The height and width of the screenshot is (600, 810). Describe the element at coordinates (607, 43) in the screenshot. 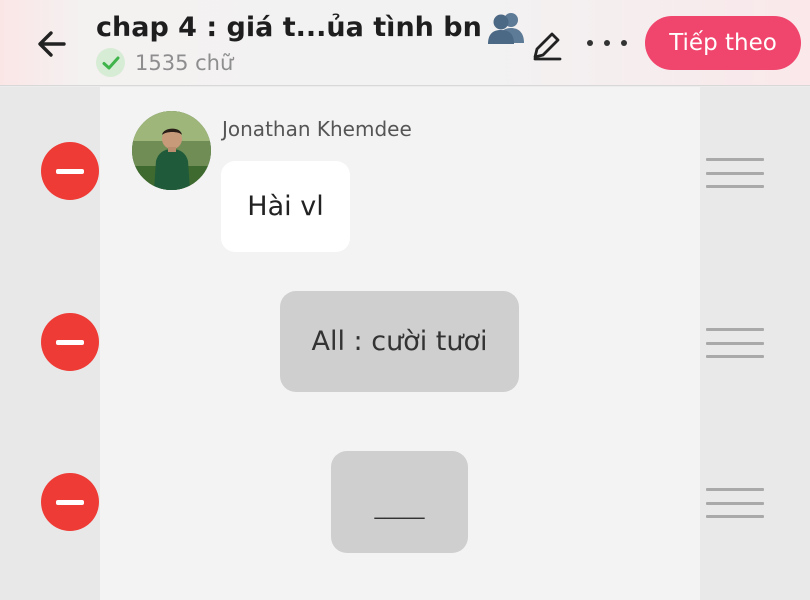

I see `more-options-button` at that location.